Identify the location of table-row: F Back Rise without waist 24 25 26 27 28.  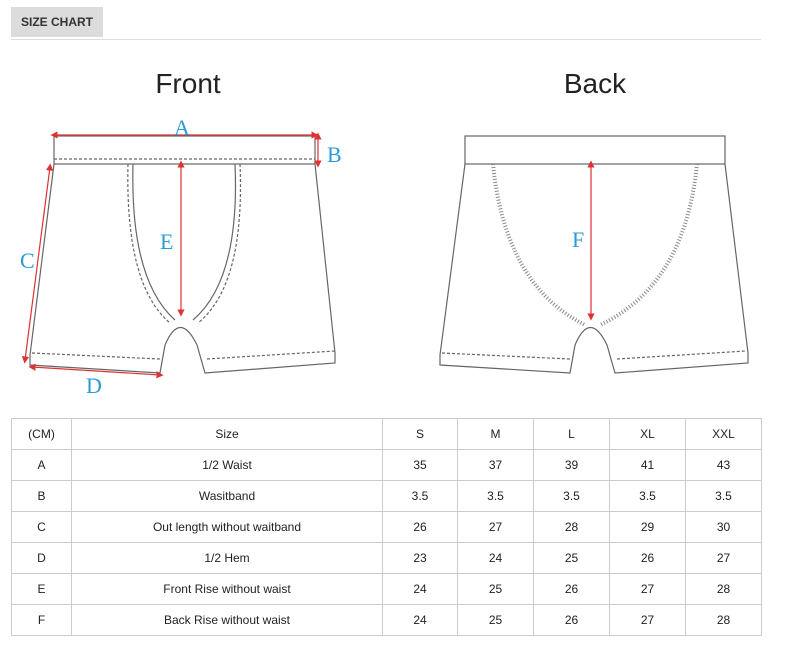
(386, 620).